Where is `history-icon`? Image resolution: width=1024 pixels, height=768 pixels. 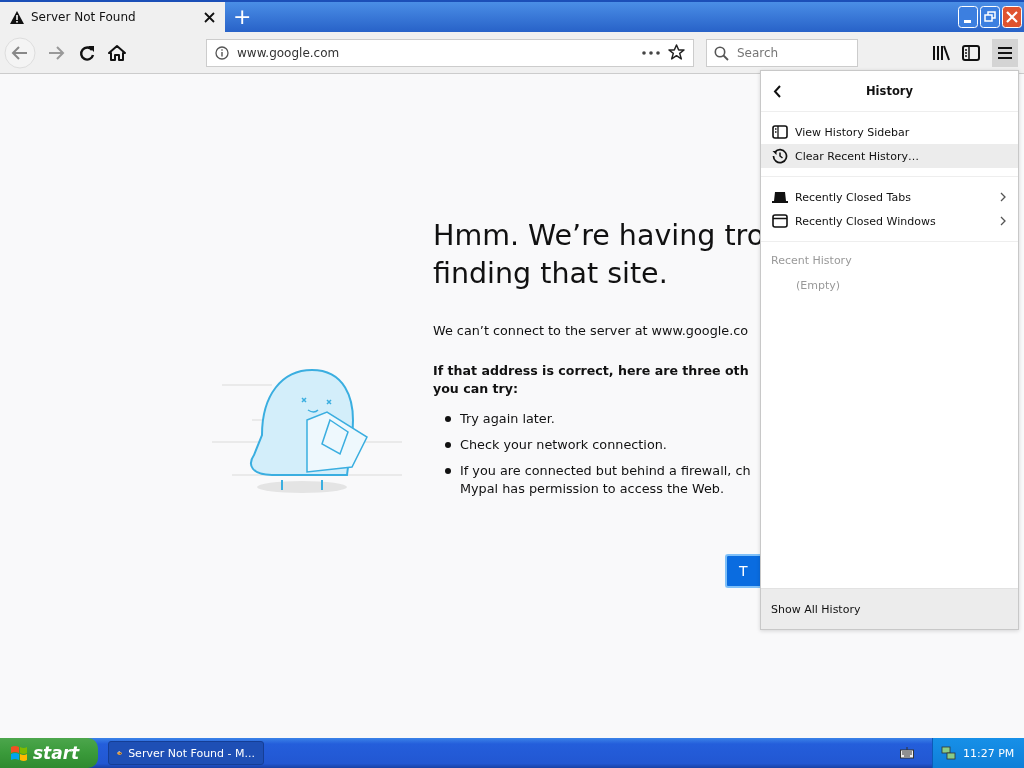
history-icon is located at coordinates (780, 156).